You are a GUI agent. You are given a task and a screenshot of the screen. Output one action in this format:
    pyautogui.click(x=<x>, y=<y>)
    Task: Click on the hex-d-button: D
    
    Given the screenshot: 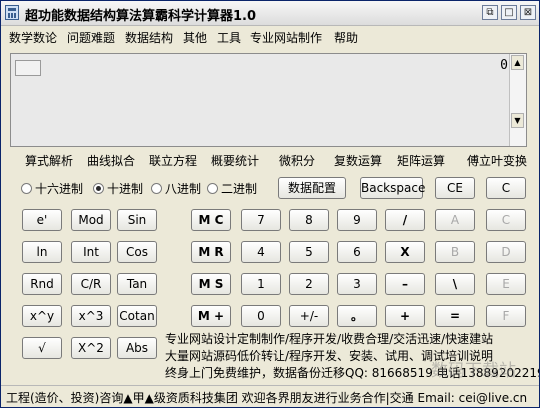 What is the action you would take?
    pyautogui.click(x=506, y=252)
    